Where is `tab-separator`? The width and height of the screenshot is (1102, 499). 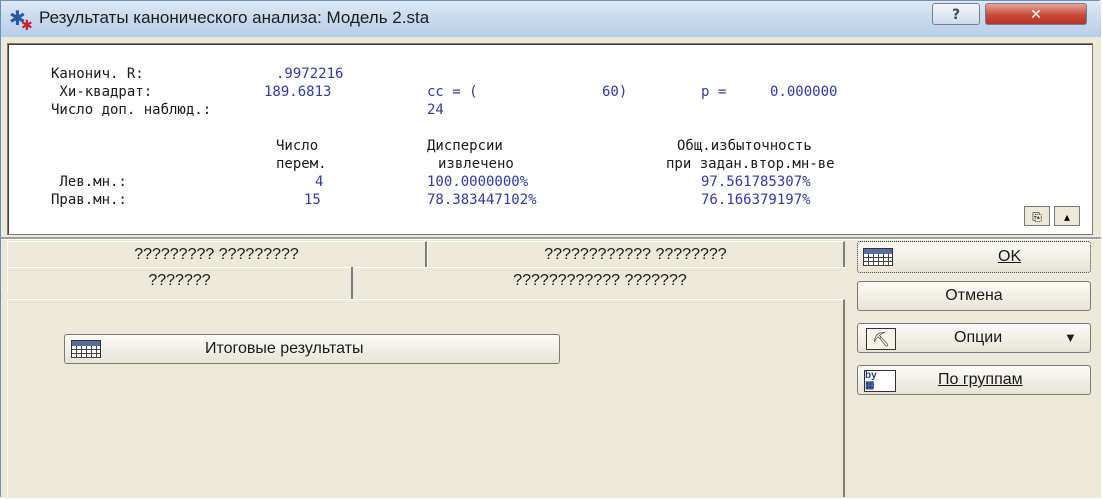
tab-separator is located at coordinates (352, 283).